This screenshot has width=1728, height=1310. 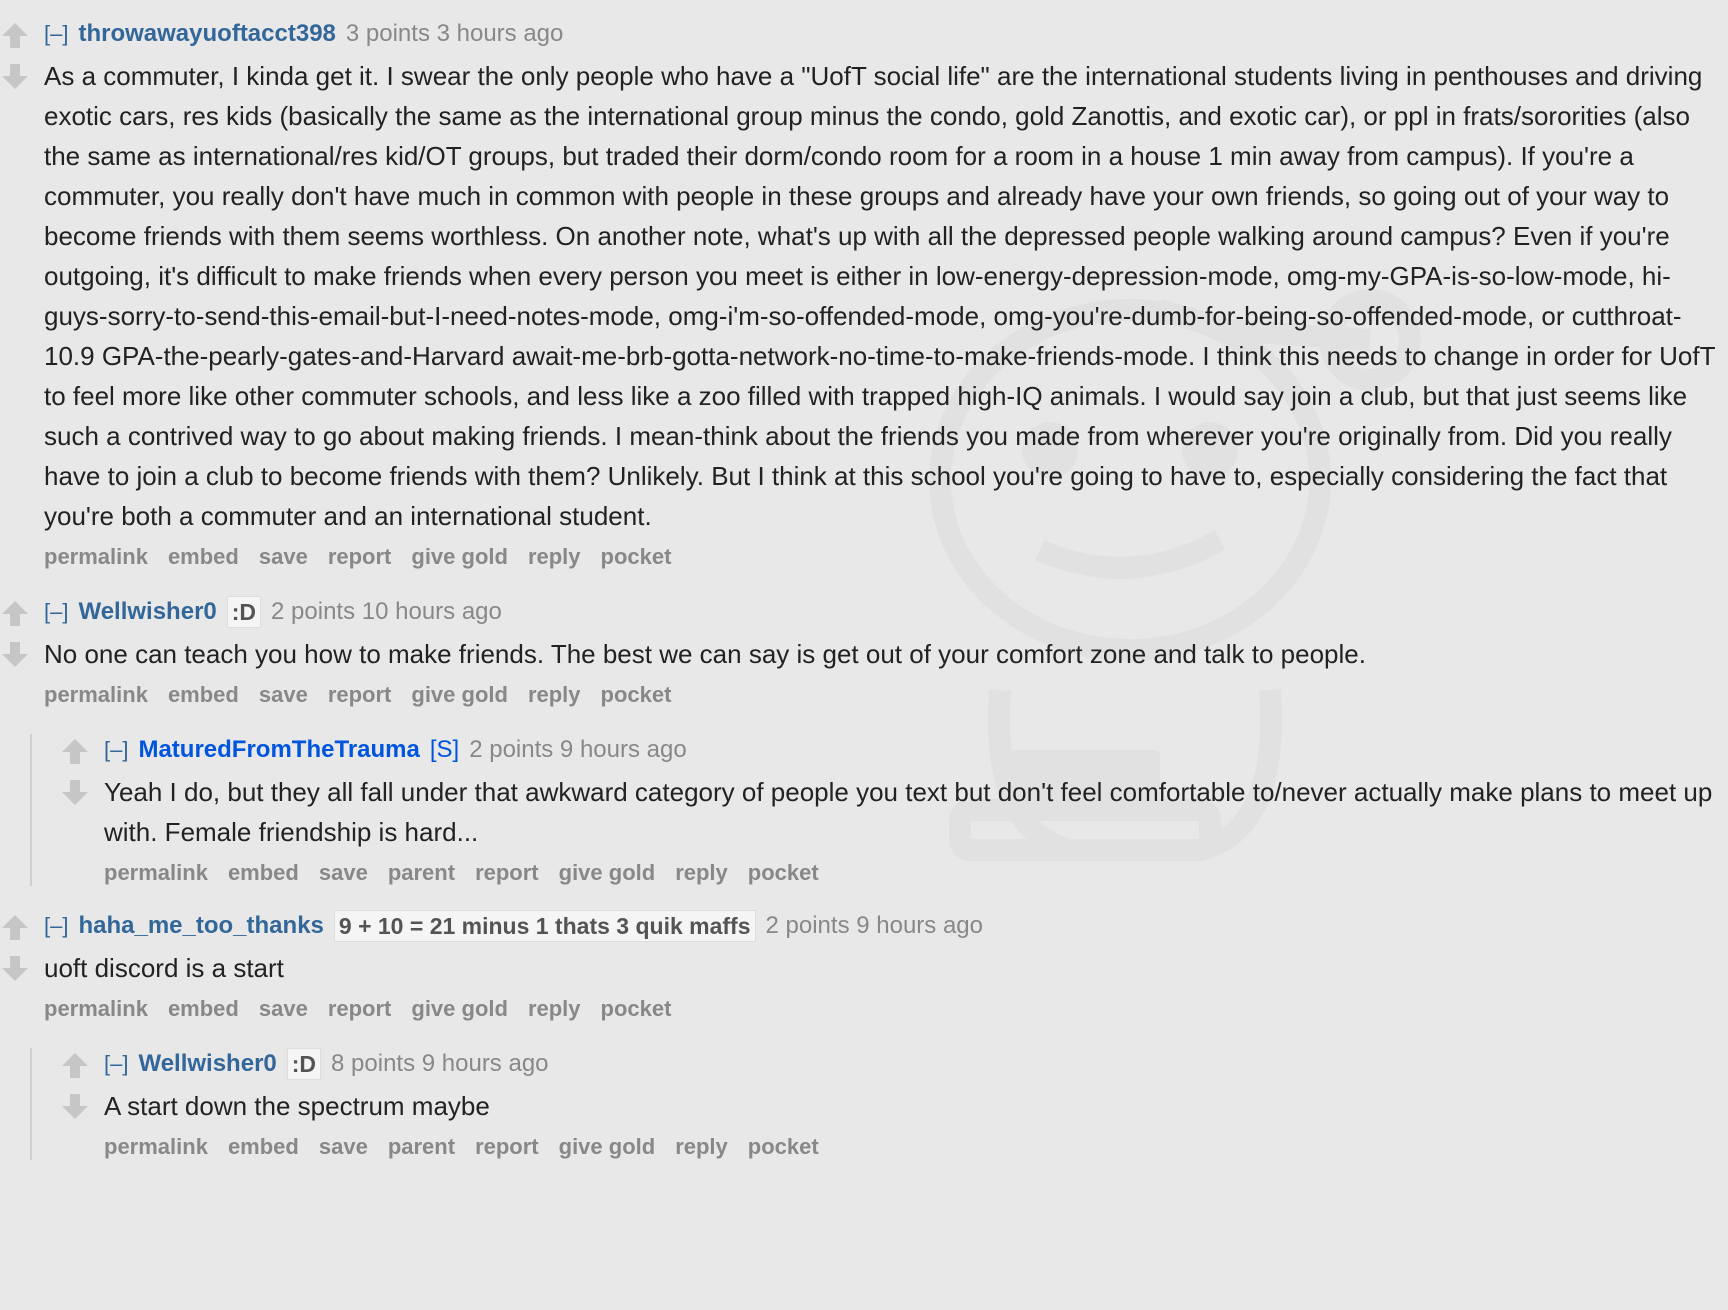 What do you see at coordinates (164, 968) in the screenshot?
I see `comment-body: uoft discord is a start` at bounding box center [164, 968].